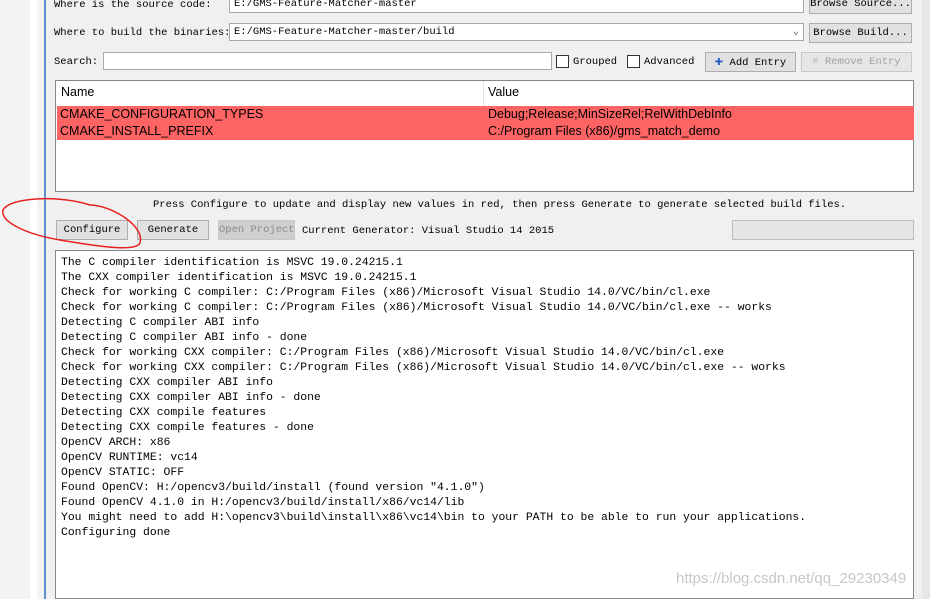 The width and height of the screenshot is (930, 599). I want to click on log-line: Detecting C compiler ABI info - done, so click(184, 338).